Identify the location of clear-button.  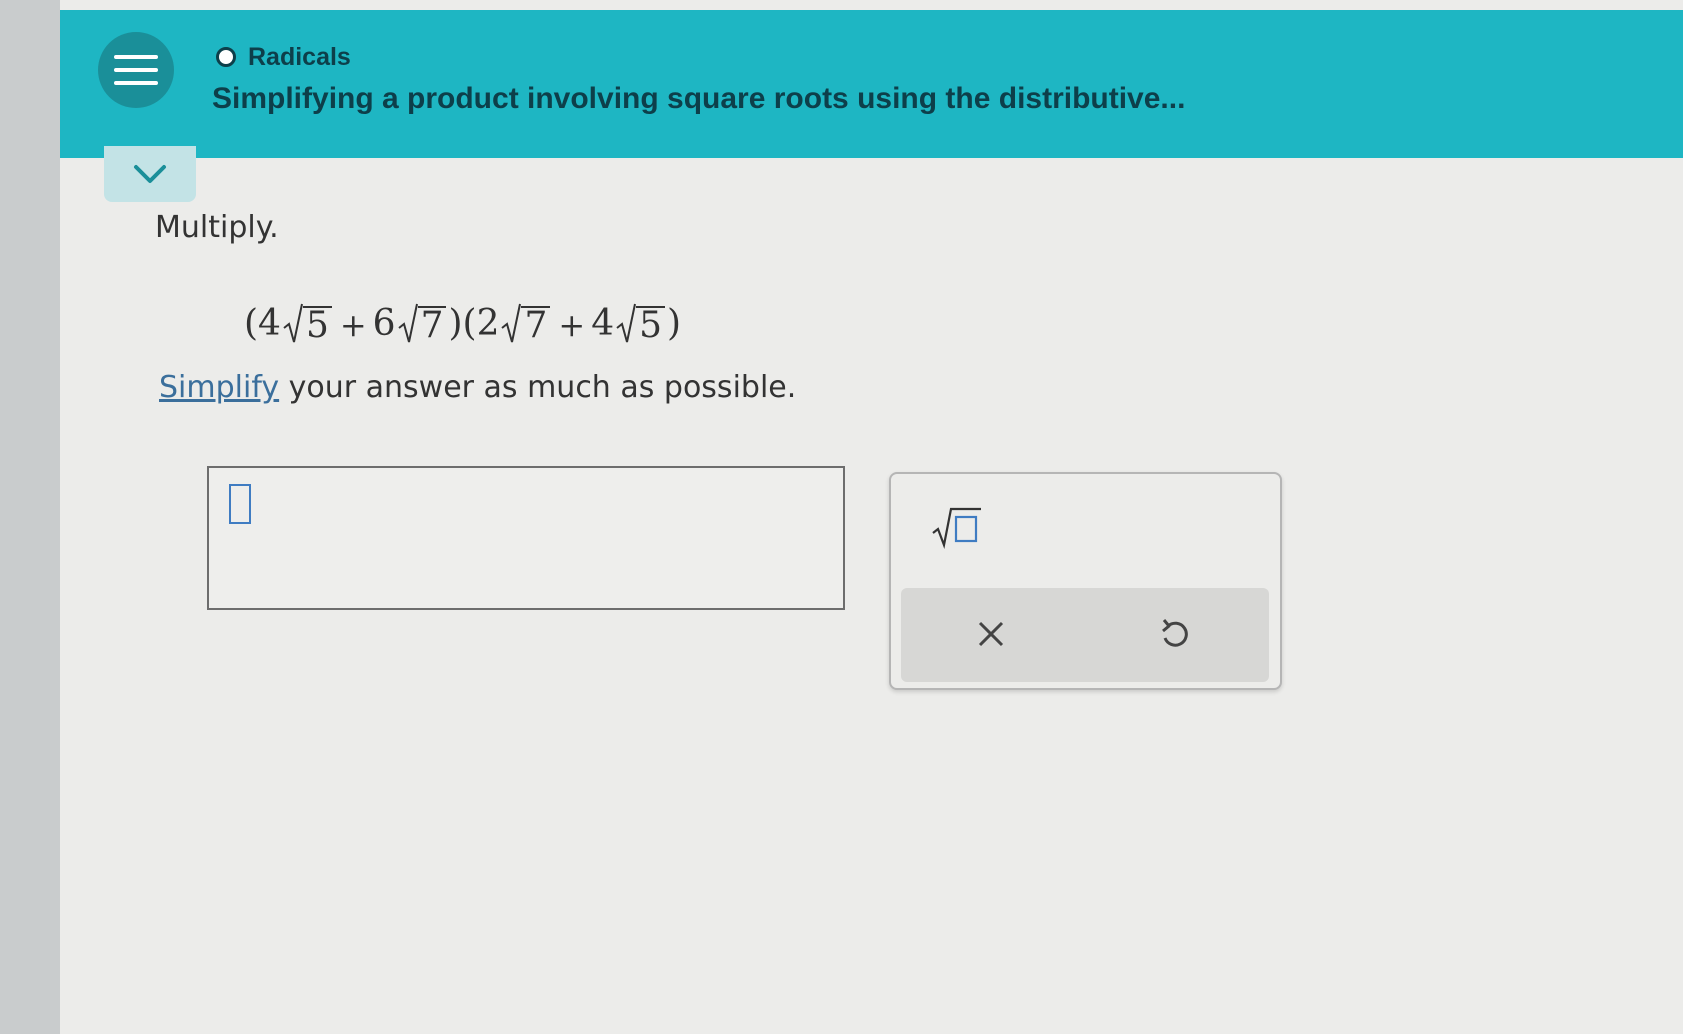
(991, 634).